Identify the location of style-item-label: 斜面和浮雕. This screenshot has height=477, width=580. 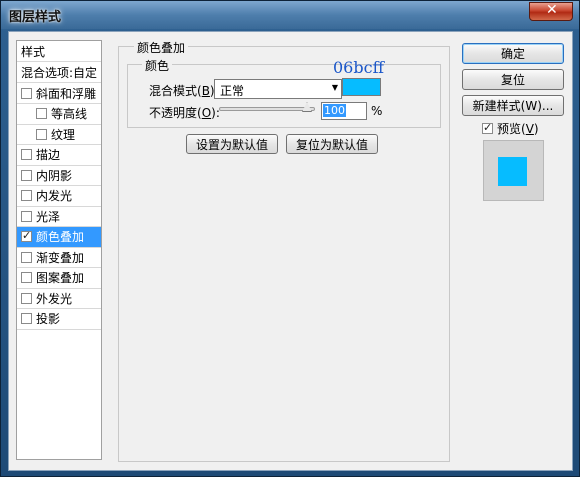
(66, 93).